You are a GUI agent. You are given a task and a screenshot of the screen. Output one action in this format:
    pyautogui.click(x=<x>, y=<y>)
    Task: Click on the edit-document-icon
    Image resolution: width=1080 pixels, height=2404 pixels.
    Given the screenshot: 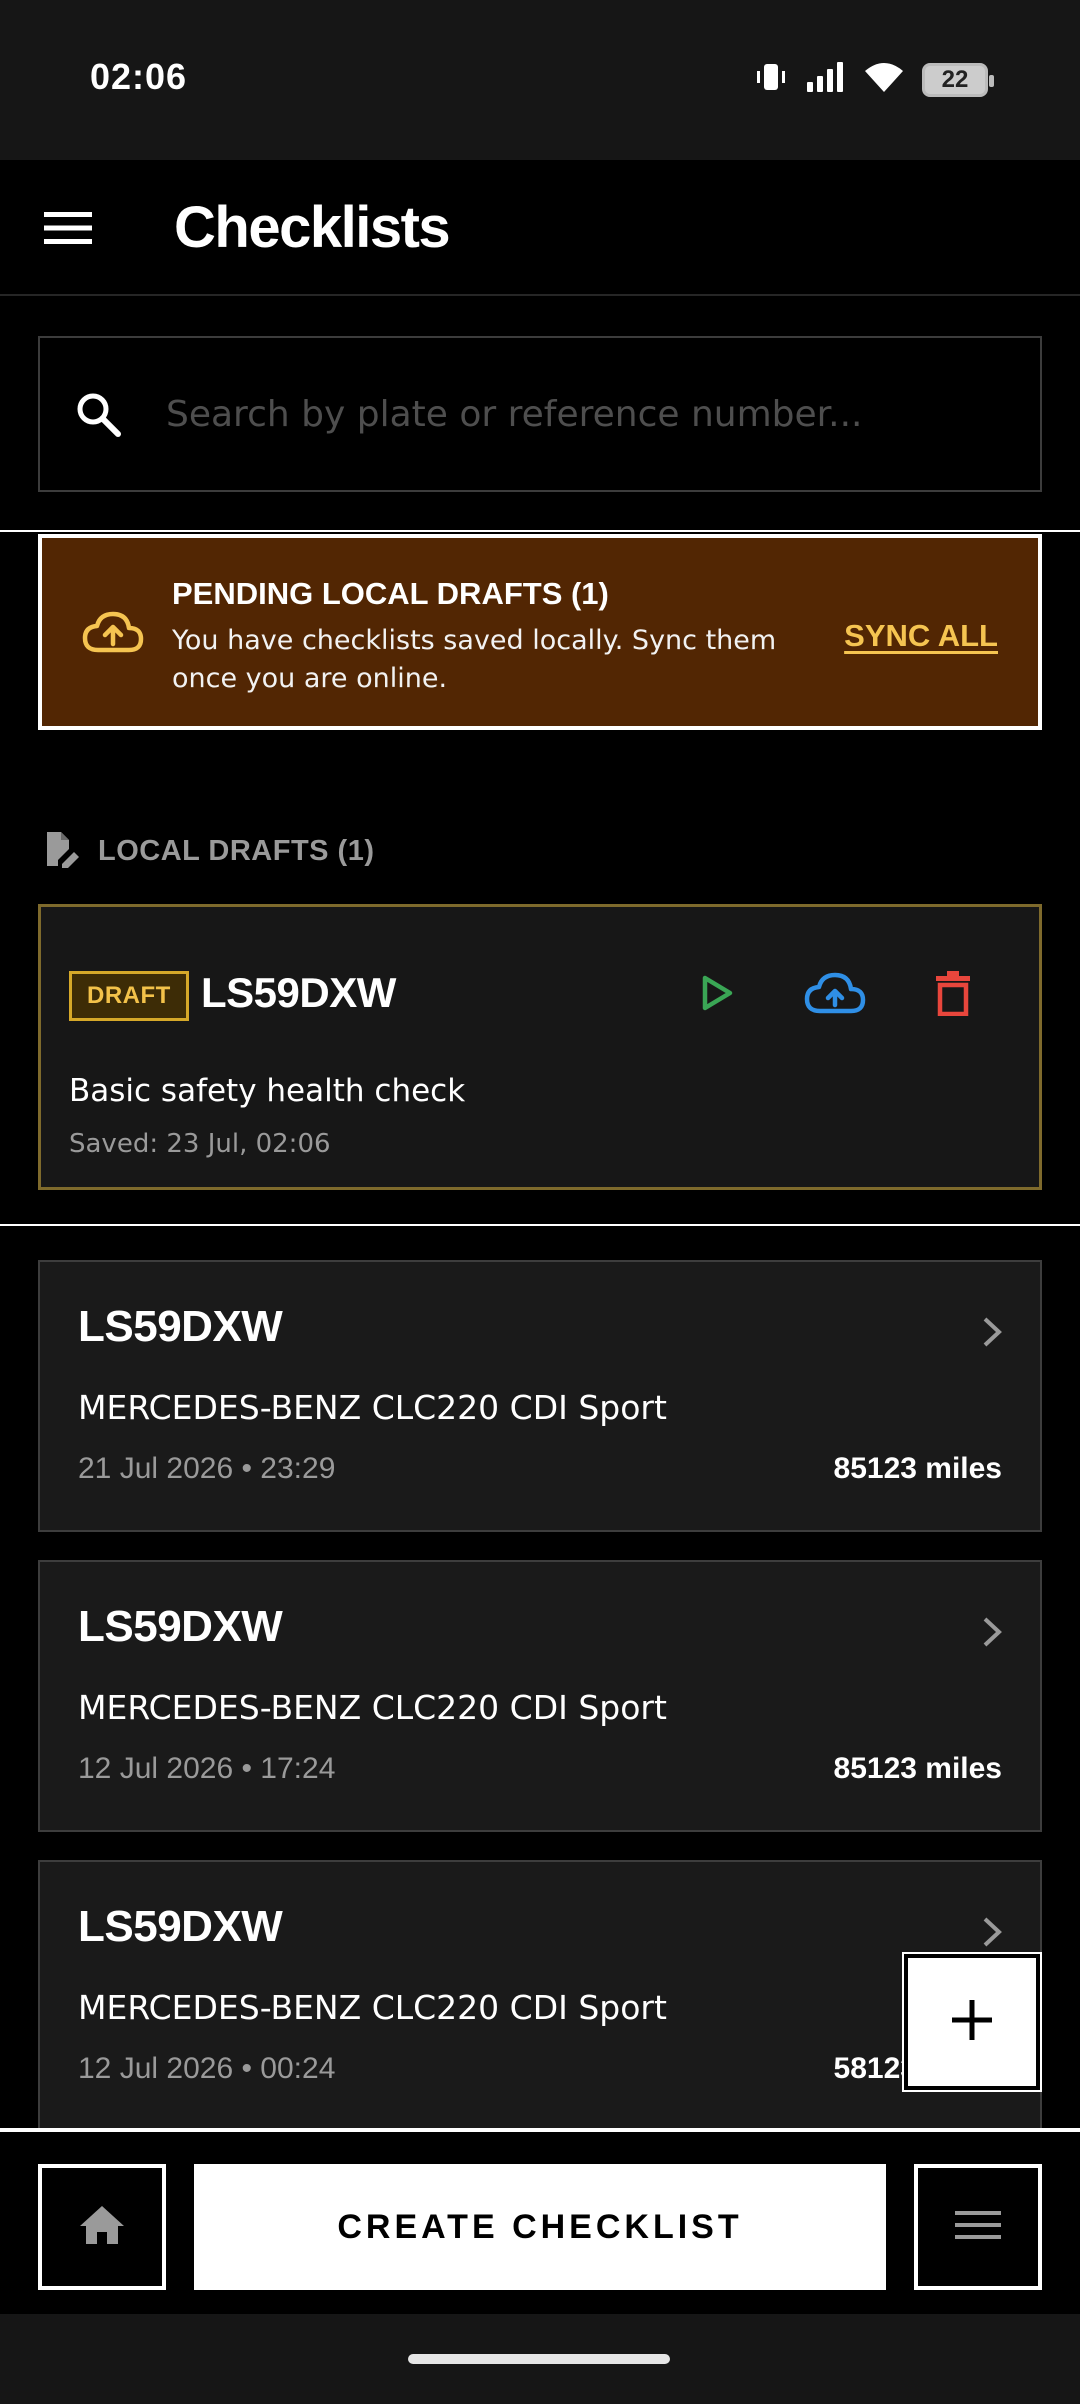 What is the action you would take?
    pyautogui.click(x=62, y=851)
    